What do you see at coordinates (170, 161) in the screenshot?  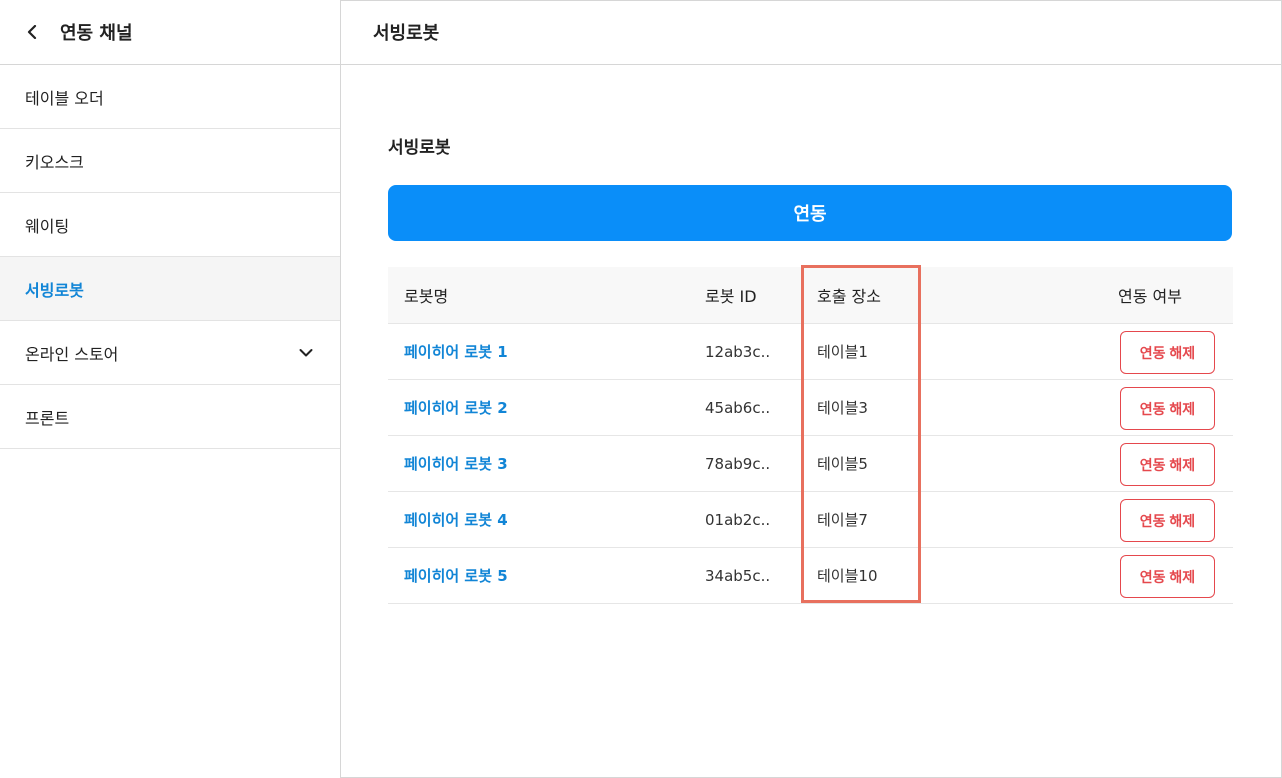 I see `sidebar-item-kiosk: 키오스크` at bounding box center [170, 161].